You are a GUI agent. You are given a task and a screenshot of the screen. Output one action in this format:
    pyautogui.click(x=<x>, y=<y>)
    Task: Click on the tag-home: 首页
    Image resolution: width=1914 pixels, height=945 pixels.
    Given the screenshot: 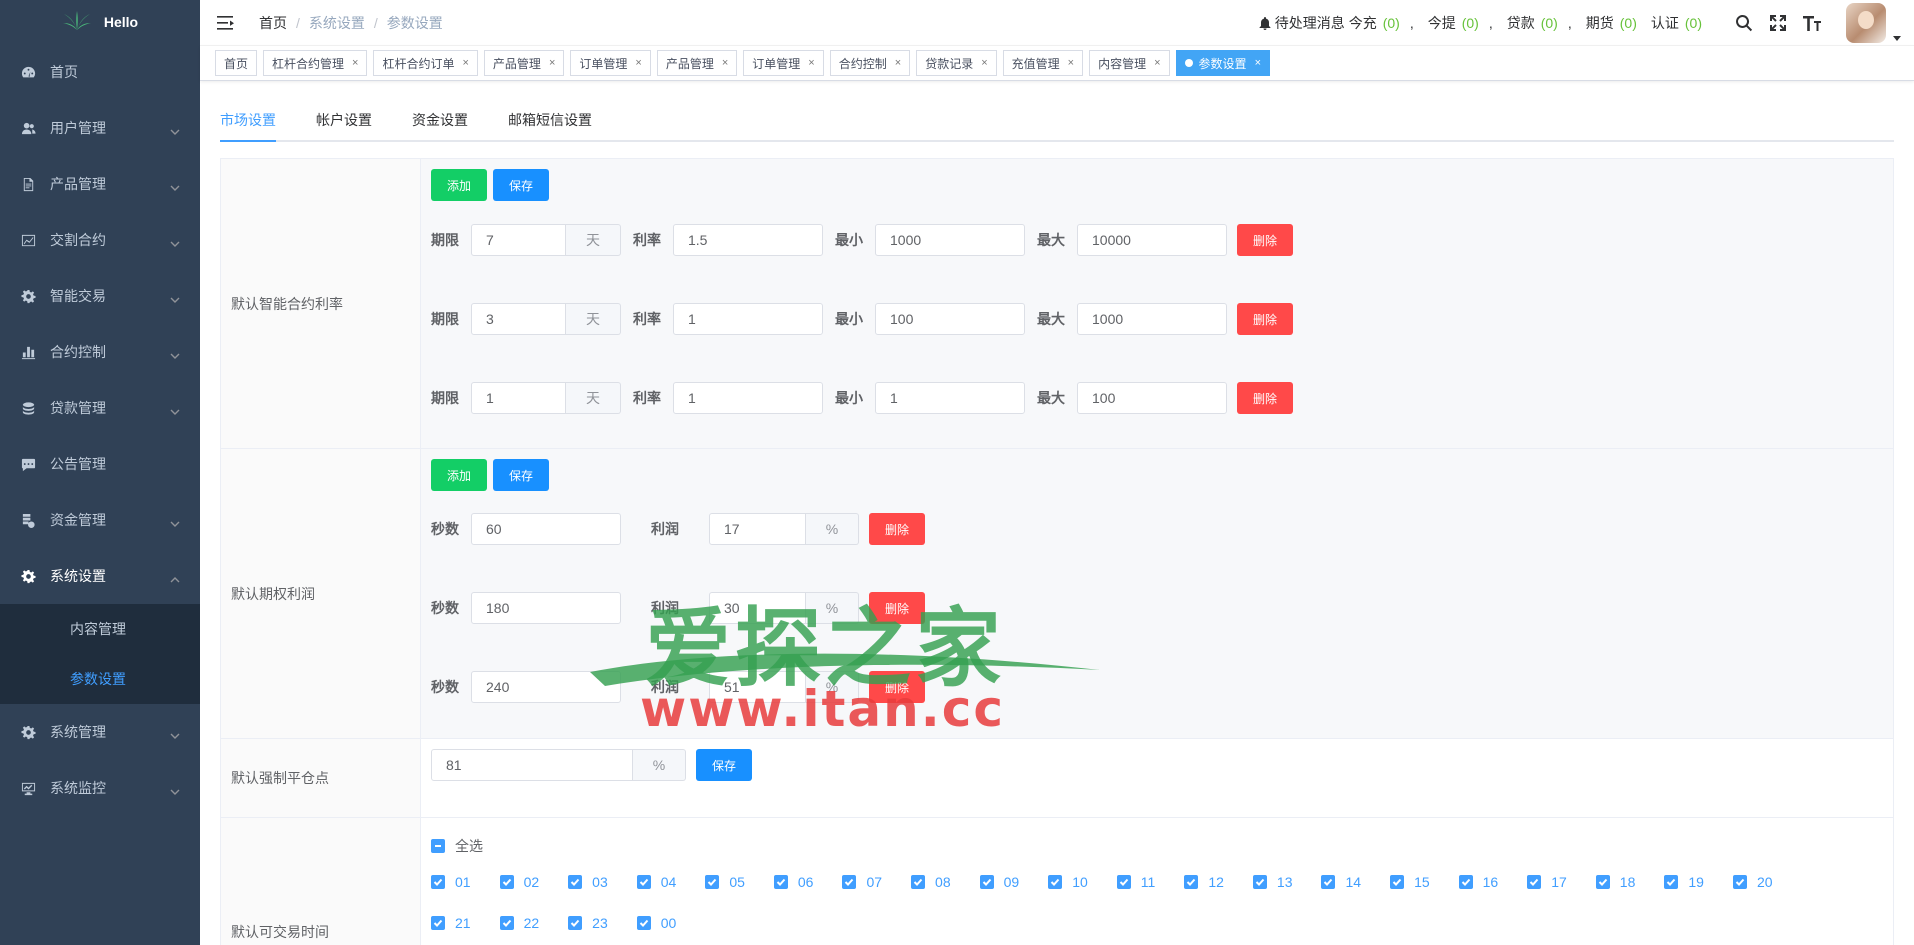 What is the action you would take?
    pyautogui.click(x=236, y=63)
    